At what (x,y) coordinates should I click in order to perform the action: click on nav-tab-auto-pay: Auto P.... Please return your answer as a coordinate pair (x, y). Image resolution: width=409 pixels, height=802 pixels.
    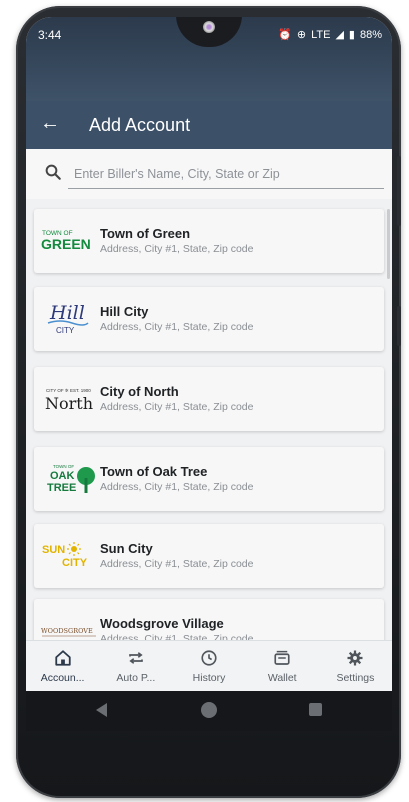
    Looking at the image, I should click on (135, 666).